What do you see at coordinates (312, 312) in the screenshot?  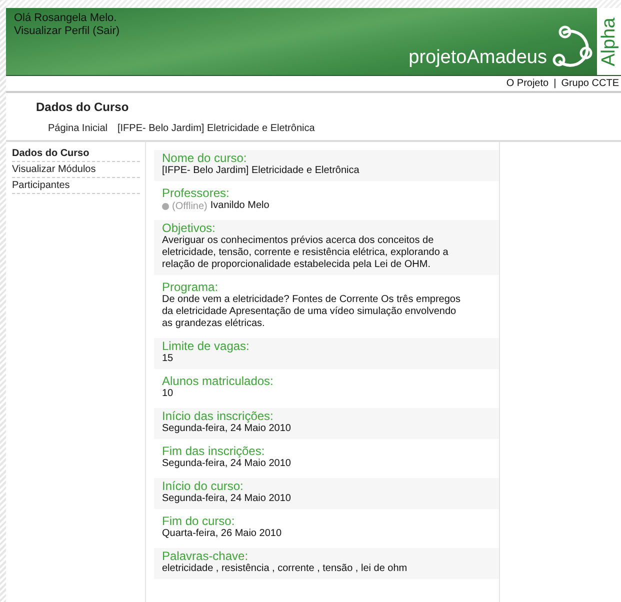 I see `field-value: De onde vem a eletricidade? Fontes de Corrente Os três empregos da eletricidade Apresentação de uma vídeo simulação envolvendo as grandezas elétricas.` at bounding box center [312, 312].